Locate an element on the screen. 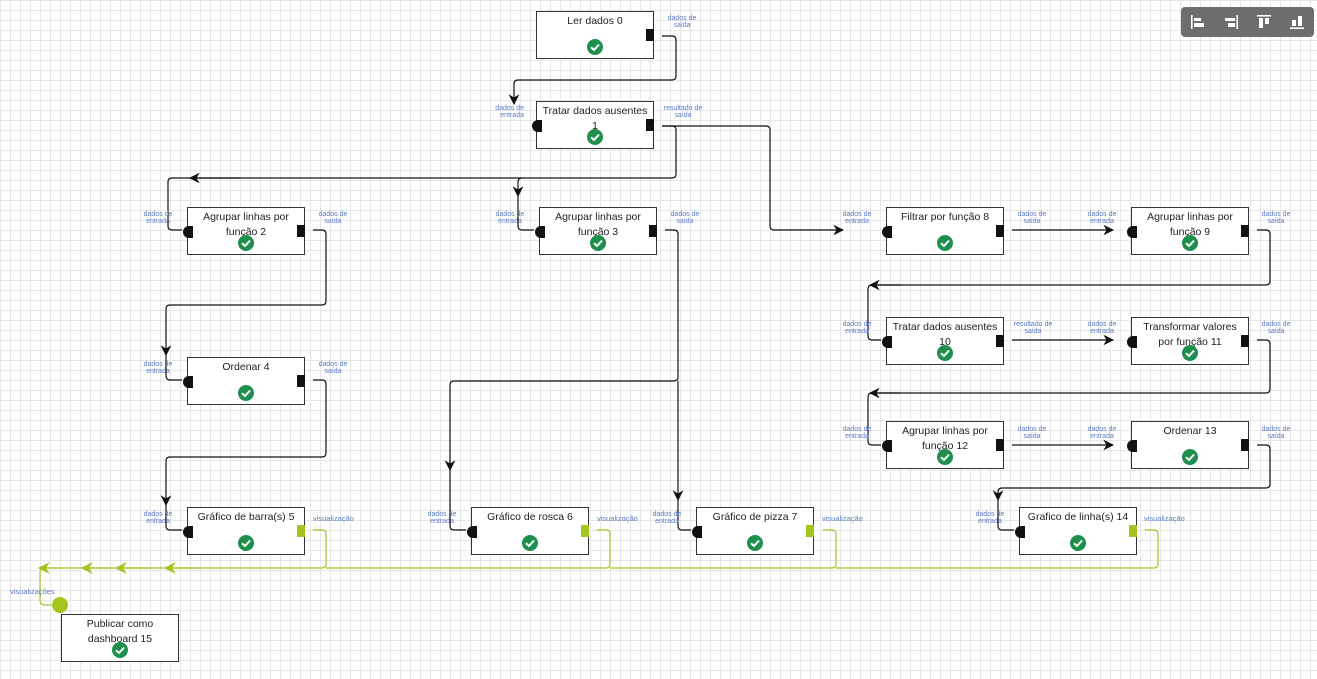 This screenshot has width=1317, height=679. node-transformar-11: Transformar valores por função 11 is located at coordinates (1188, 341).